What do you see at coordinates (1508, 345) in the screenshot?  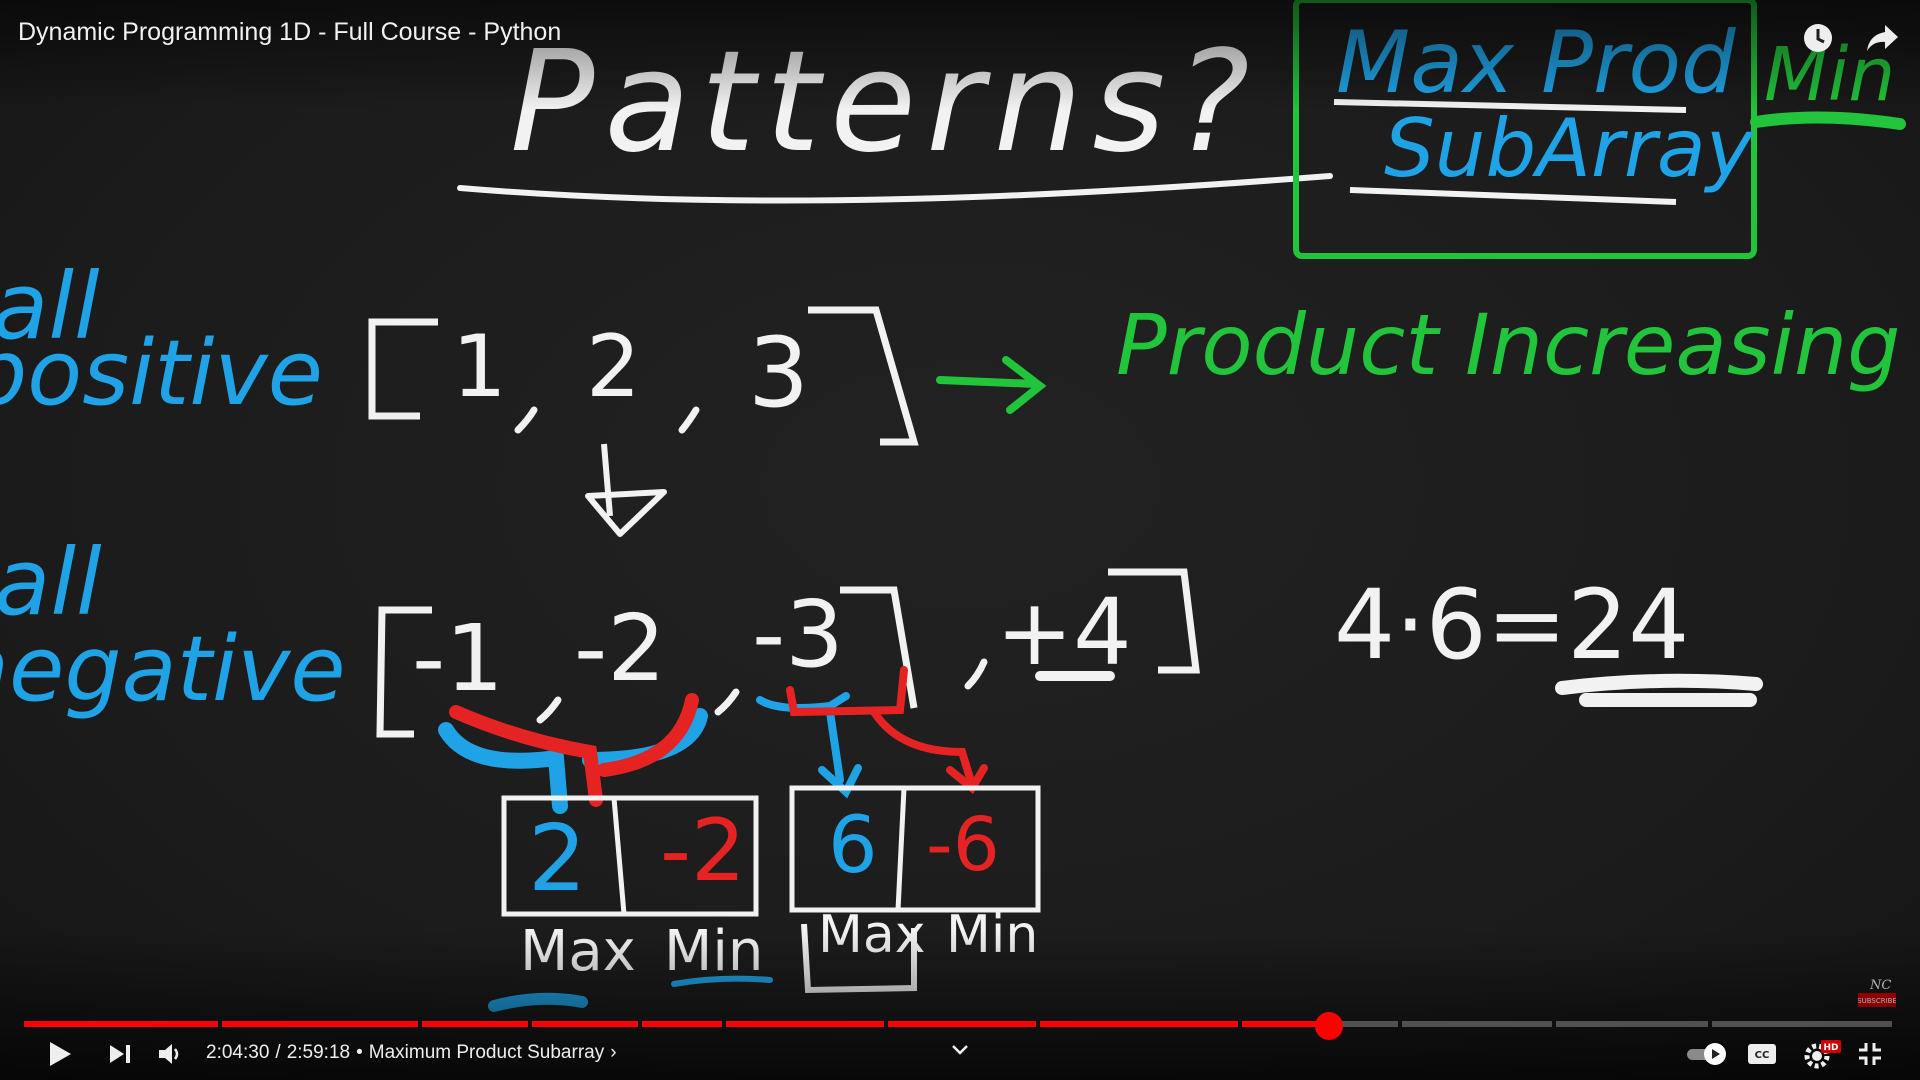 I see `product-increasing: Product Increasing` at bounding box center [1508, 345].